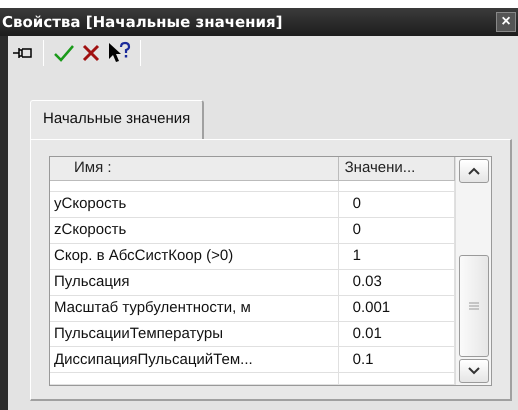  I want to click on caret-down-icon, so click(474, 370).